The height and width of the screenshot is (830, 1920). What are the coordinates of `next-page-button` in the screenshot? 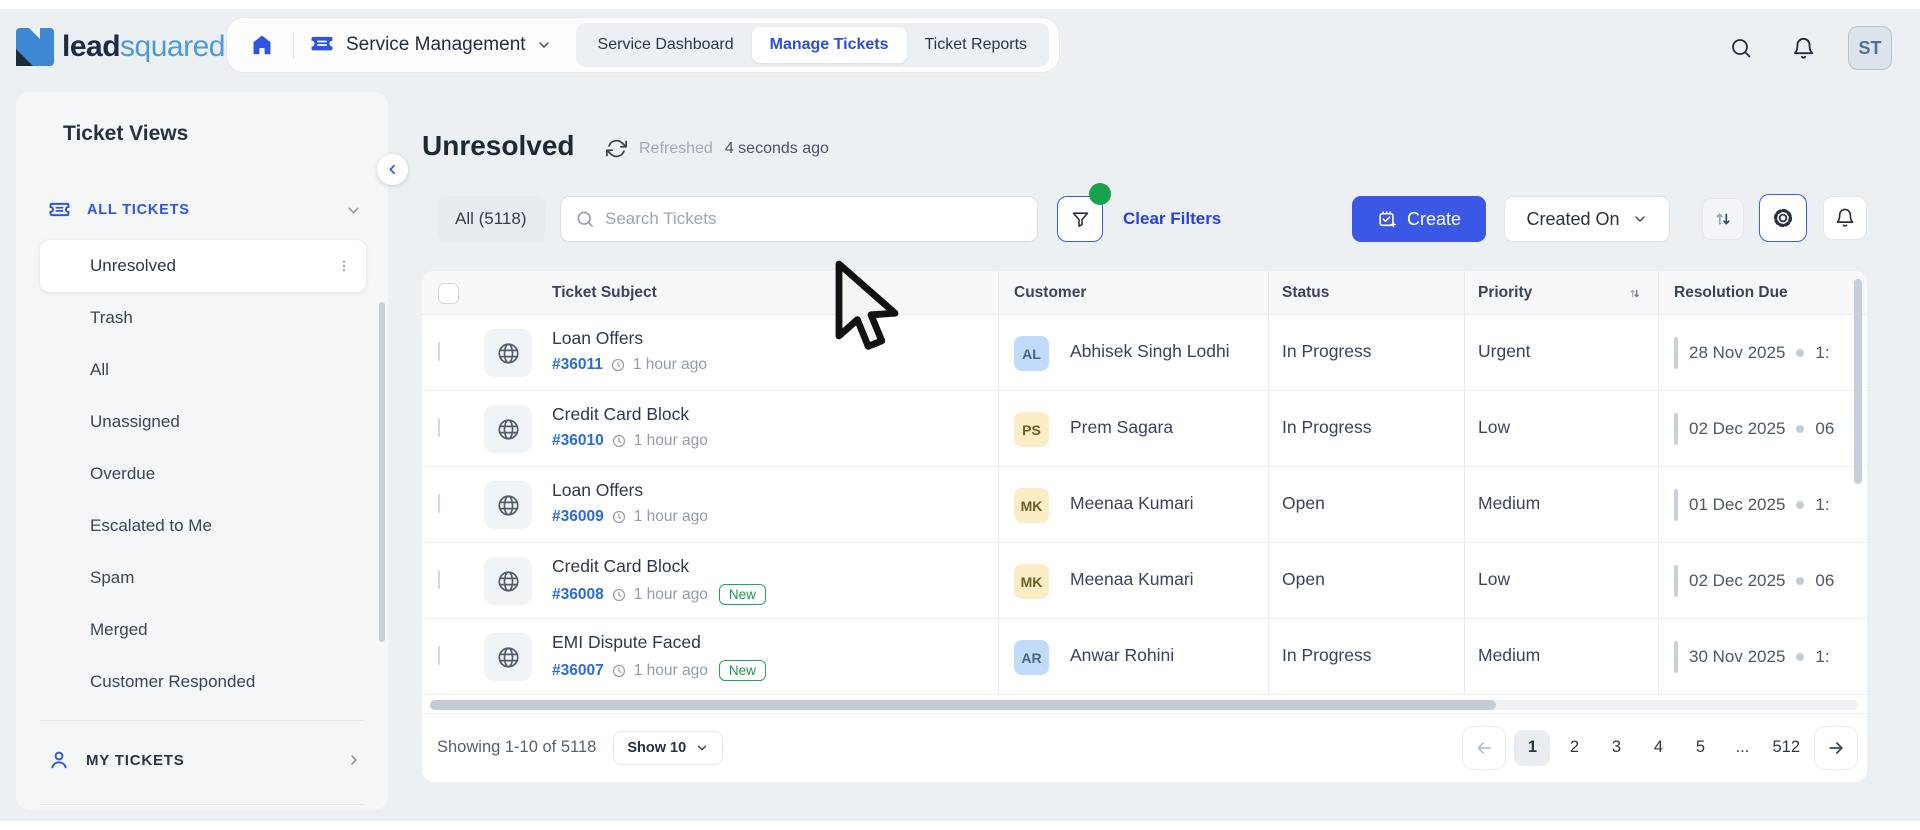 It's located at (1836, 747).